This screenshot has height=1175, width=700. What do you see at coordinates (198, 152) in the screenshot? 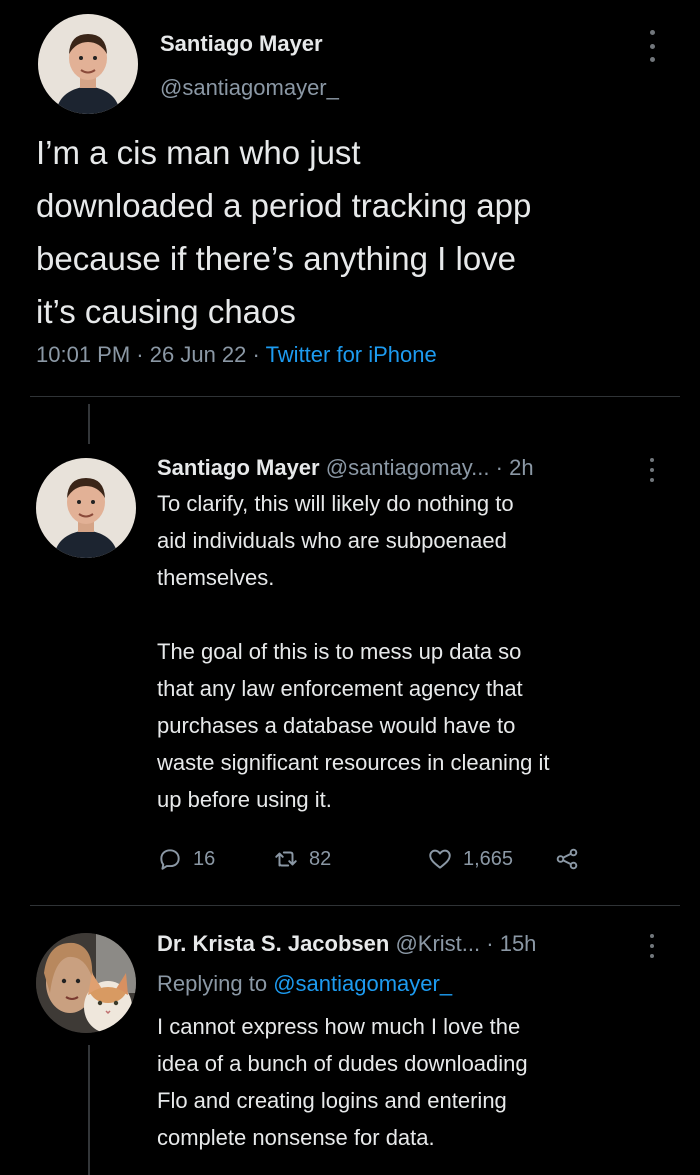
I see `tweet-text-line: I’m a cis man who just` at bounding box center [198, 152].